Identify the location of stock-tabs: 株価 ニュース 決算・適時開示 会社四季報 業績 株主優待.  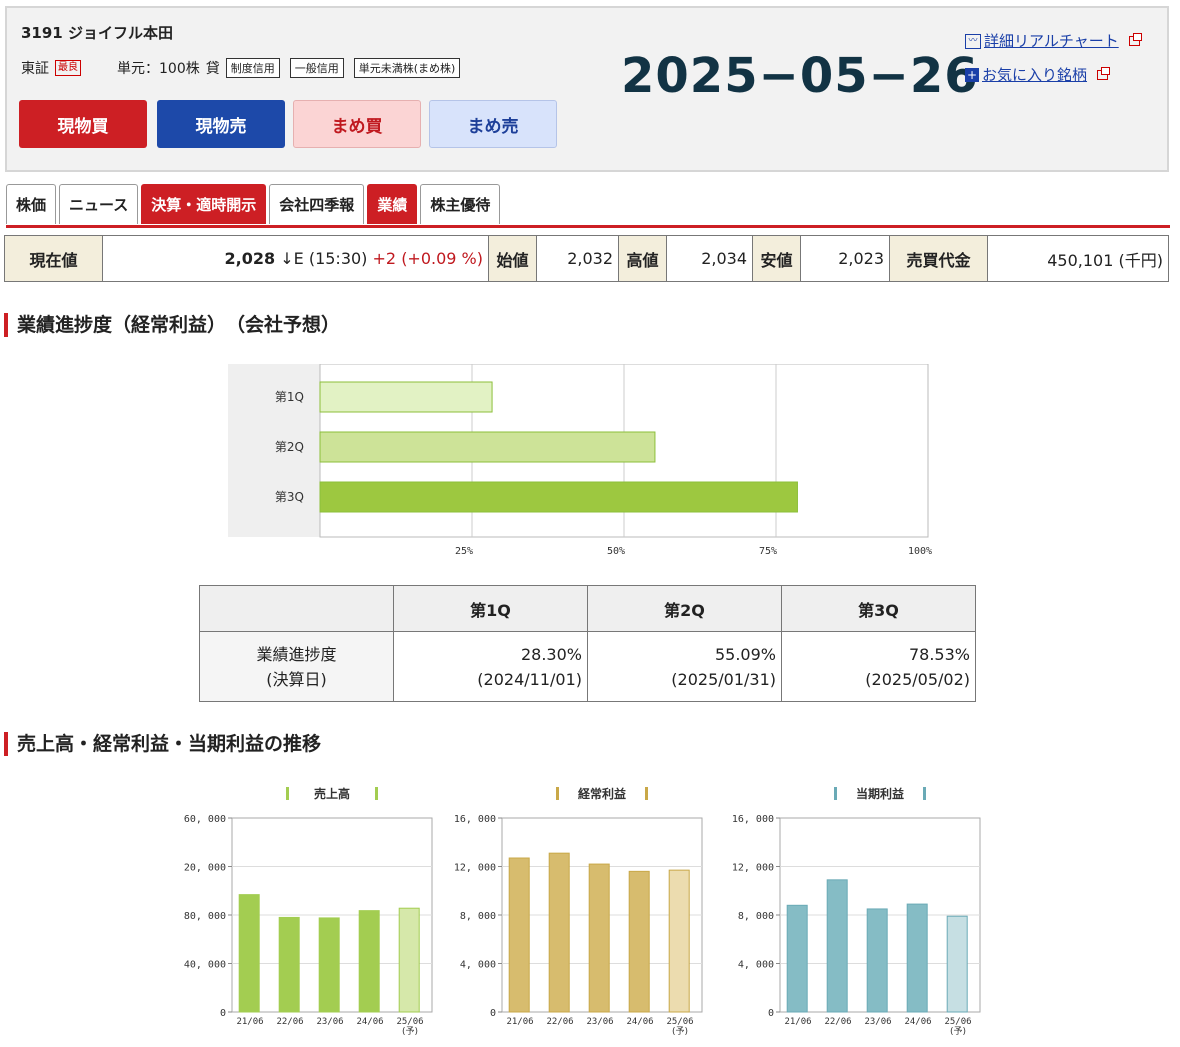
(254, 204).